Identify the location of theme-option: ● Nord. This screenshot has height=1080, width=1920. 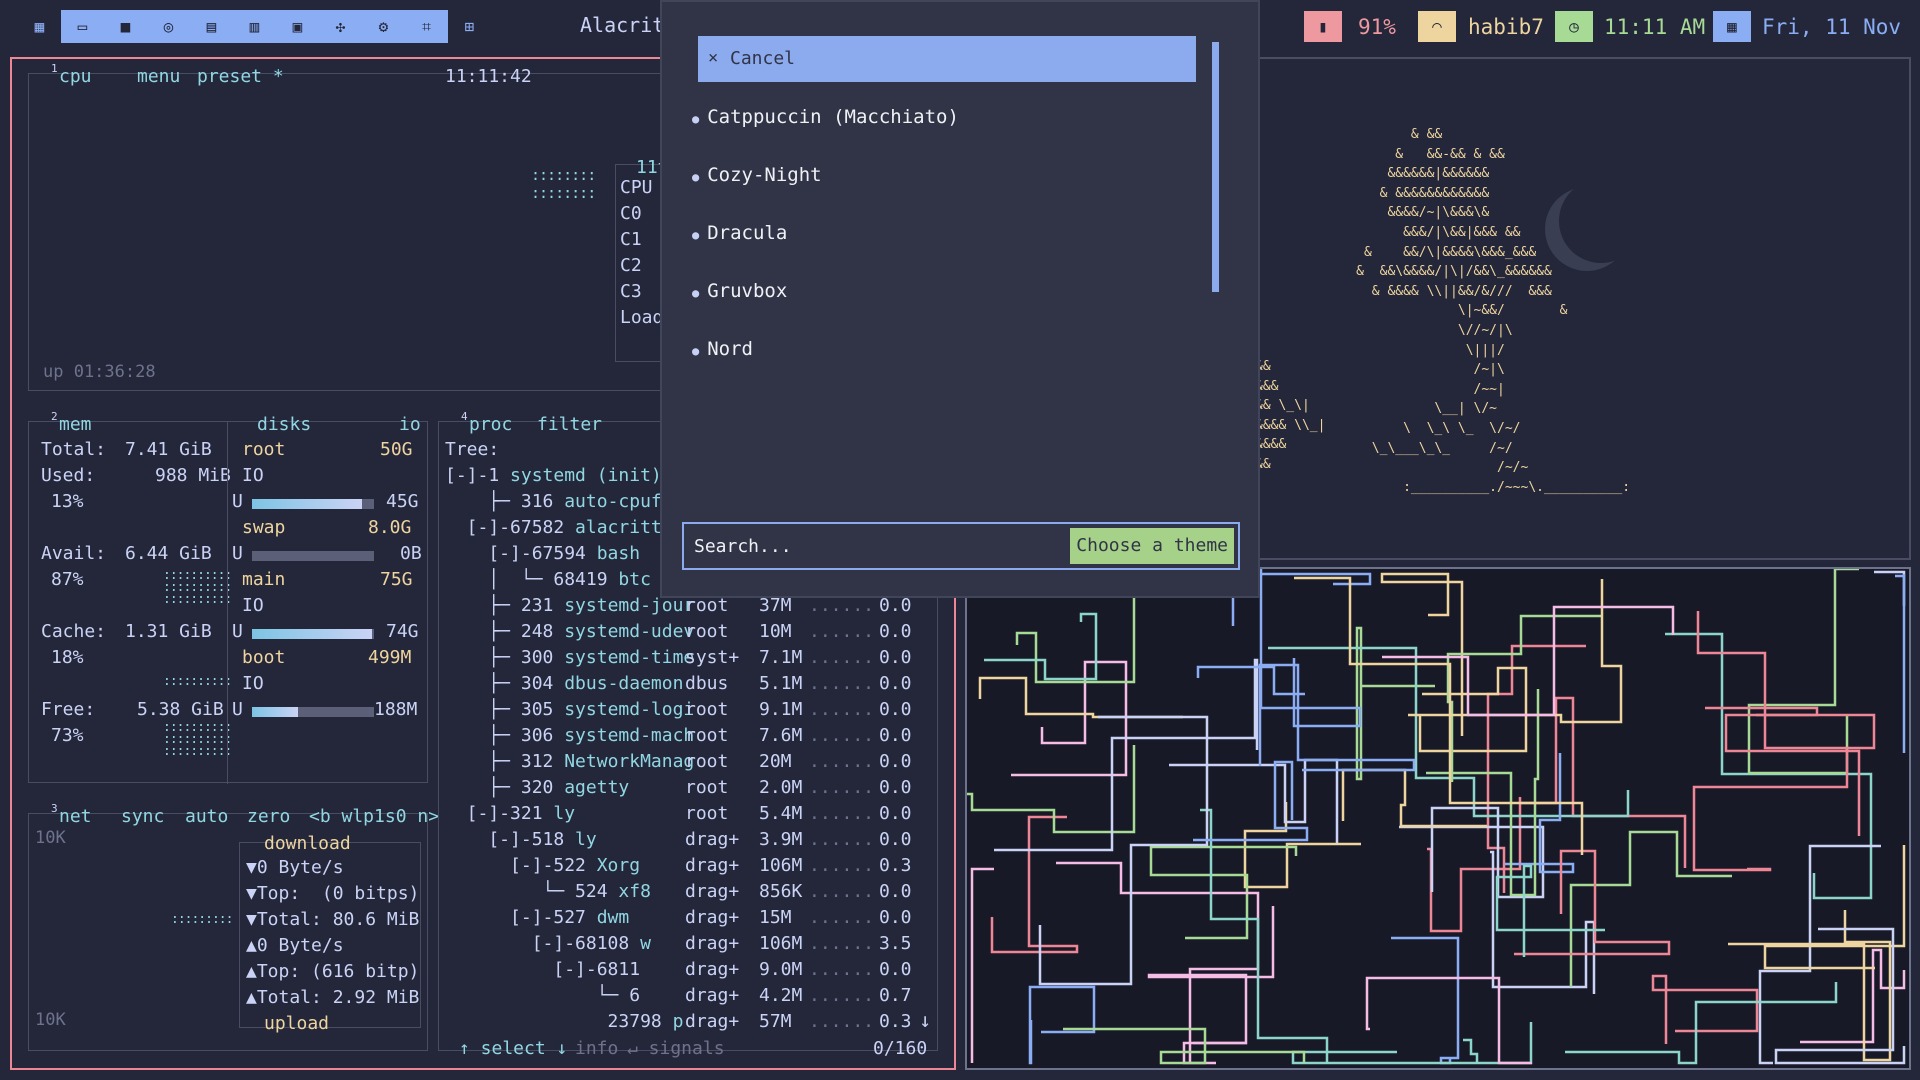
(722, 349).